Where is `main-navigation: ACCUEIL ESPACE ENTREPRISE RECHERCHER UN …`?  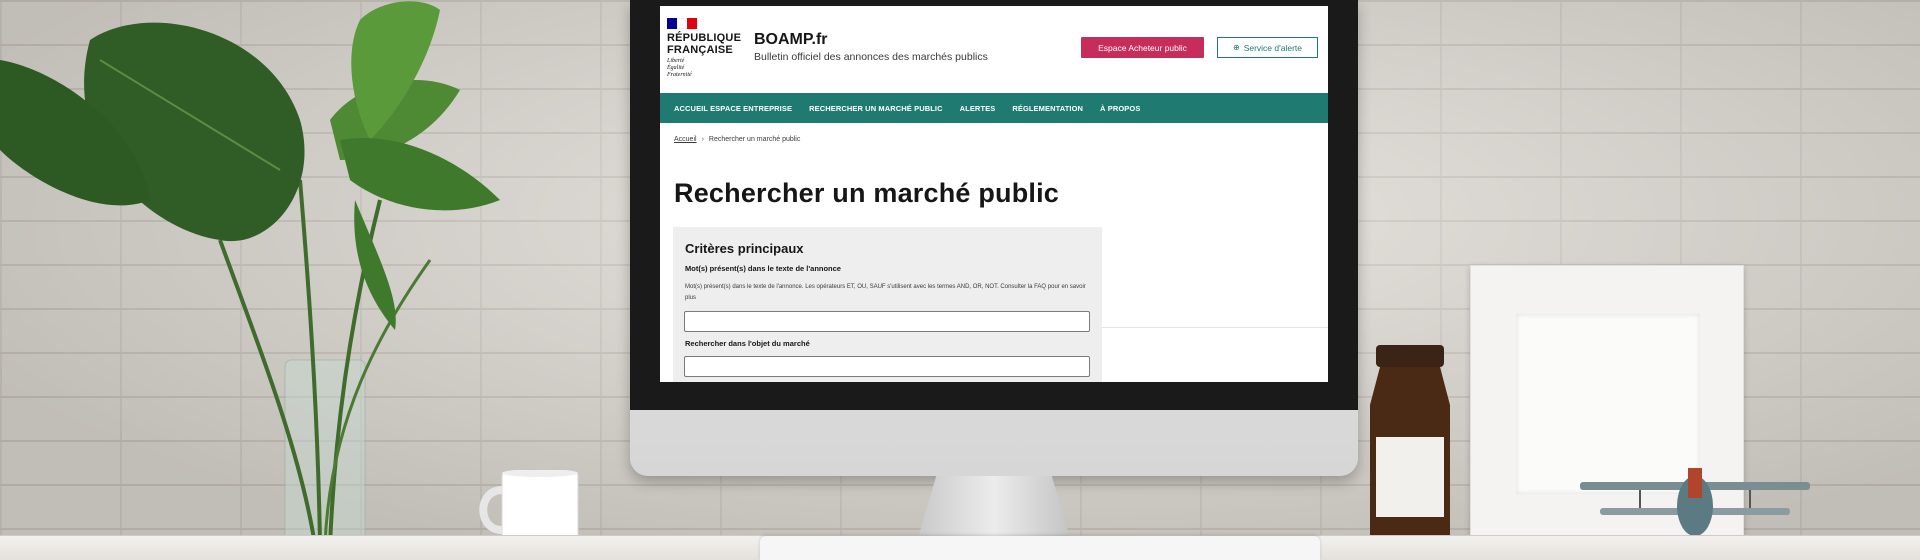
main-navigation: ACCUEIL ESPACE ENTREPRISE RECHERCHER UN … is located at coordinates (994, 108).